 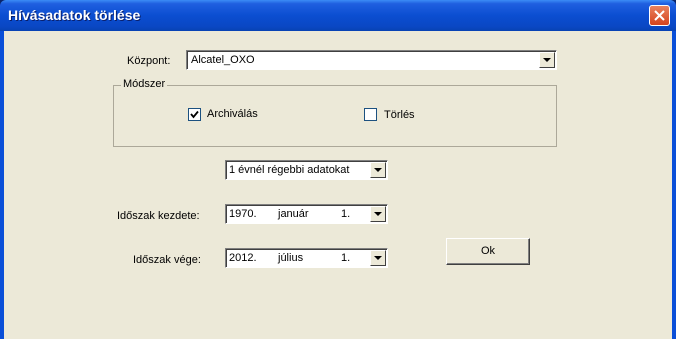 What do you see at coordinates (674, 185) in the screenshot?
I see `window-frame-right` at bounding box center [674, 185].